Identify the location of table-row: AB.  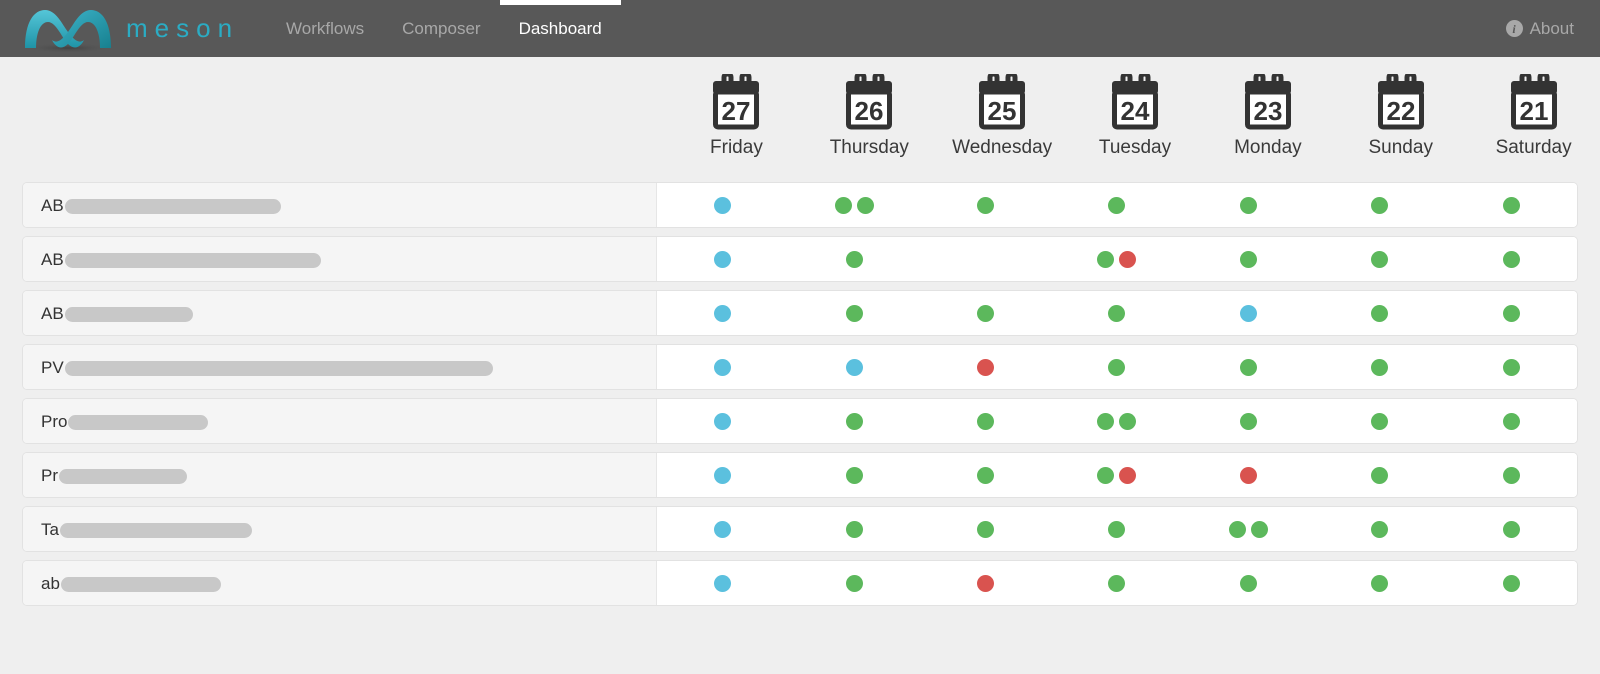
(800, 313).